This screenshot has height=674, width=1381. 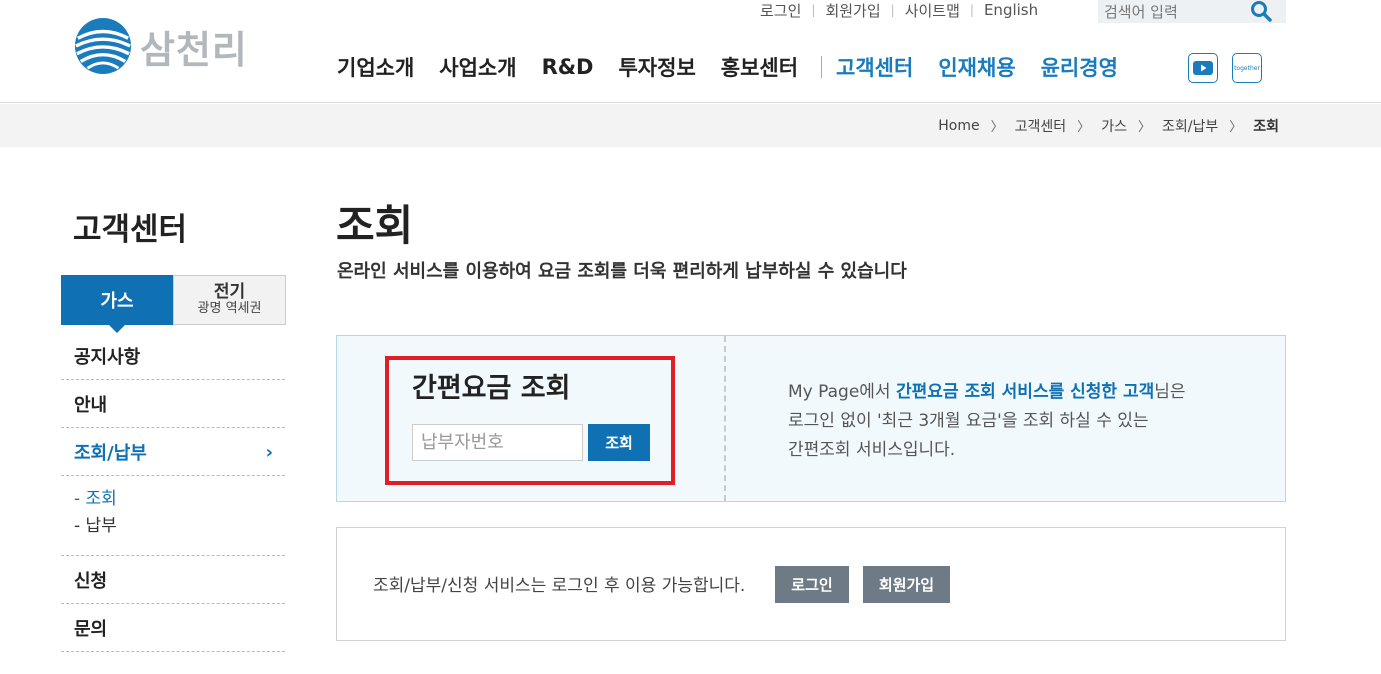 I want to click on info-line-2: 로그인 없이 '최근 3개월 요금'을 조회 하실 수 있는, so click(x=968, y=421).